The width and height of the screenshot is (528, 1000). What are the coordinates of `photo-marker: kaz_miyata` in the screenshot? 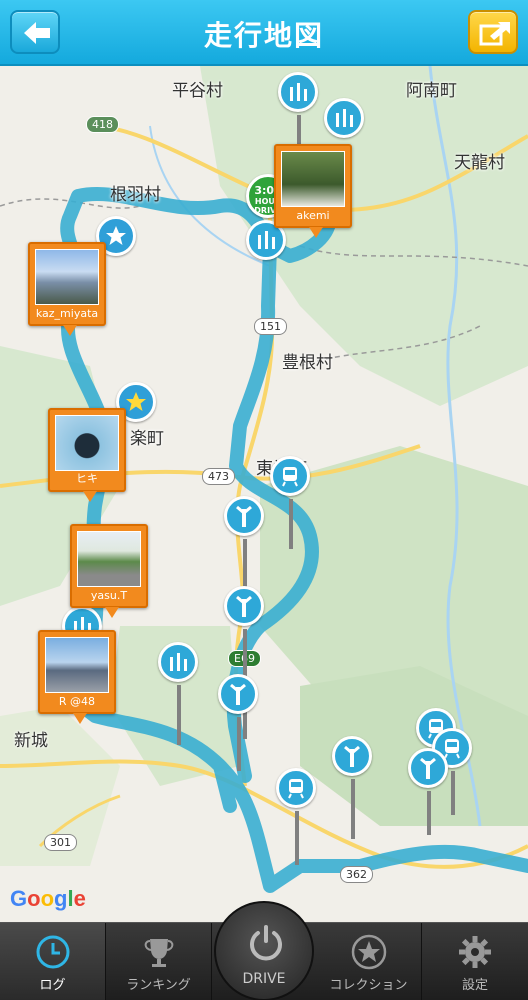 It's located at (67, 289).